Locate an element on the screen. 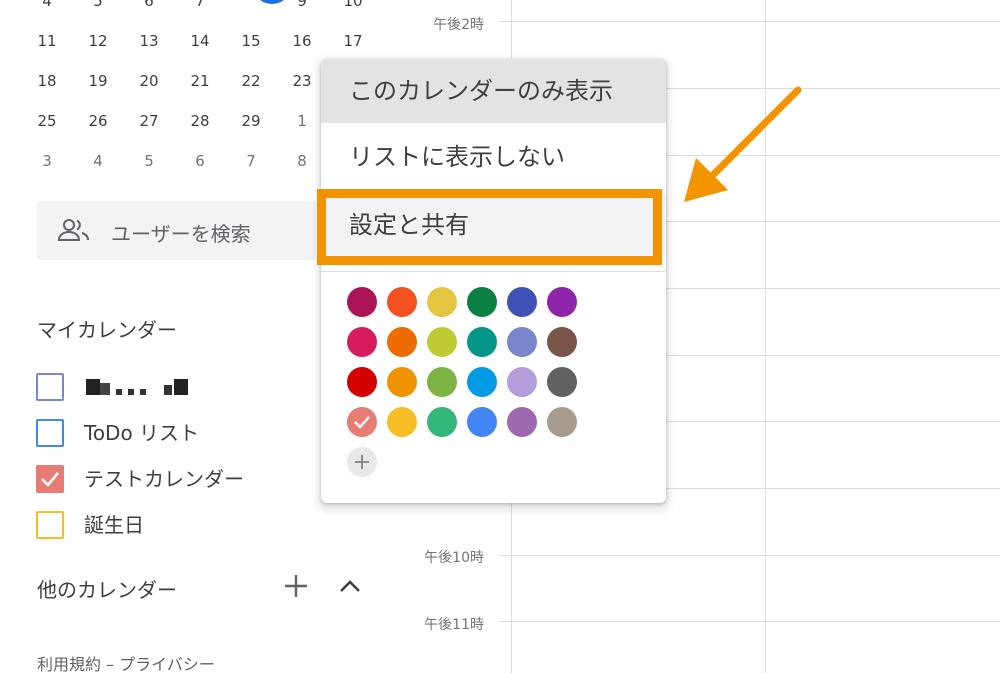 The width and height of the screenshot is (1000, 673). calendar-list-item: ToDo リスト is located at coordinates (166, 434).